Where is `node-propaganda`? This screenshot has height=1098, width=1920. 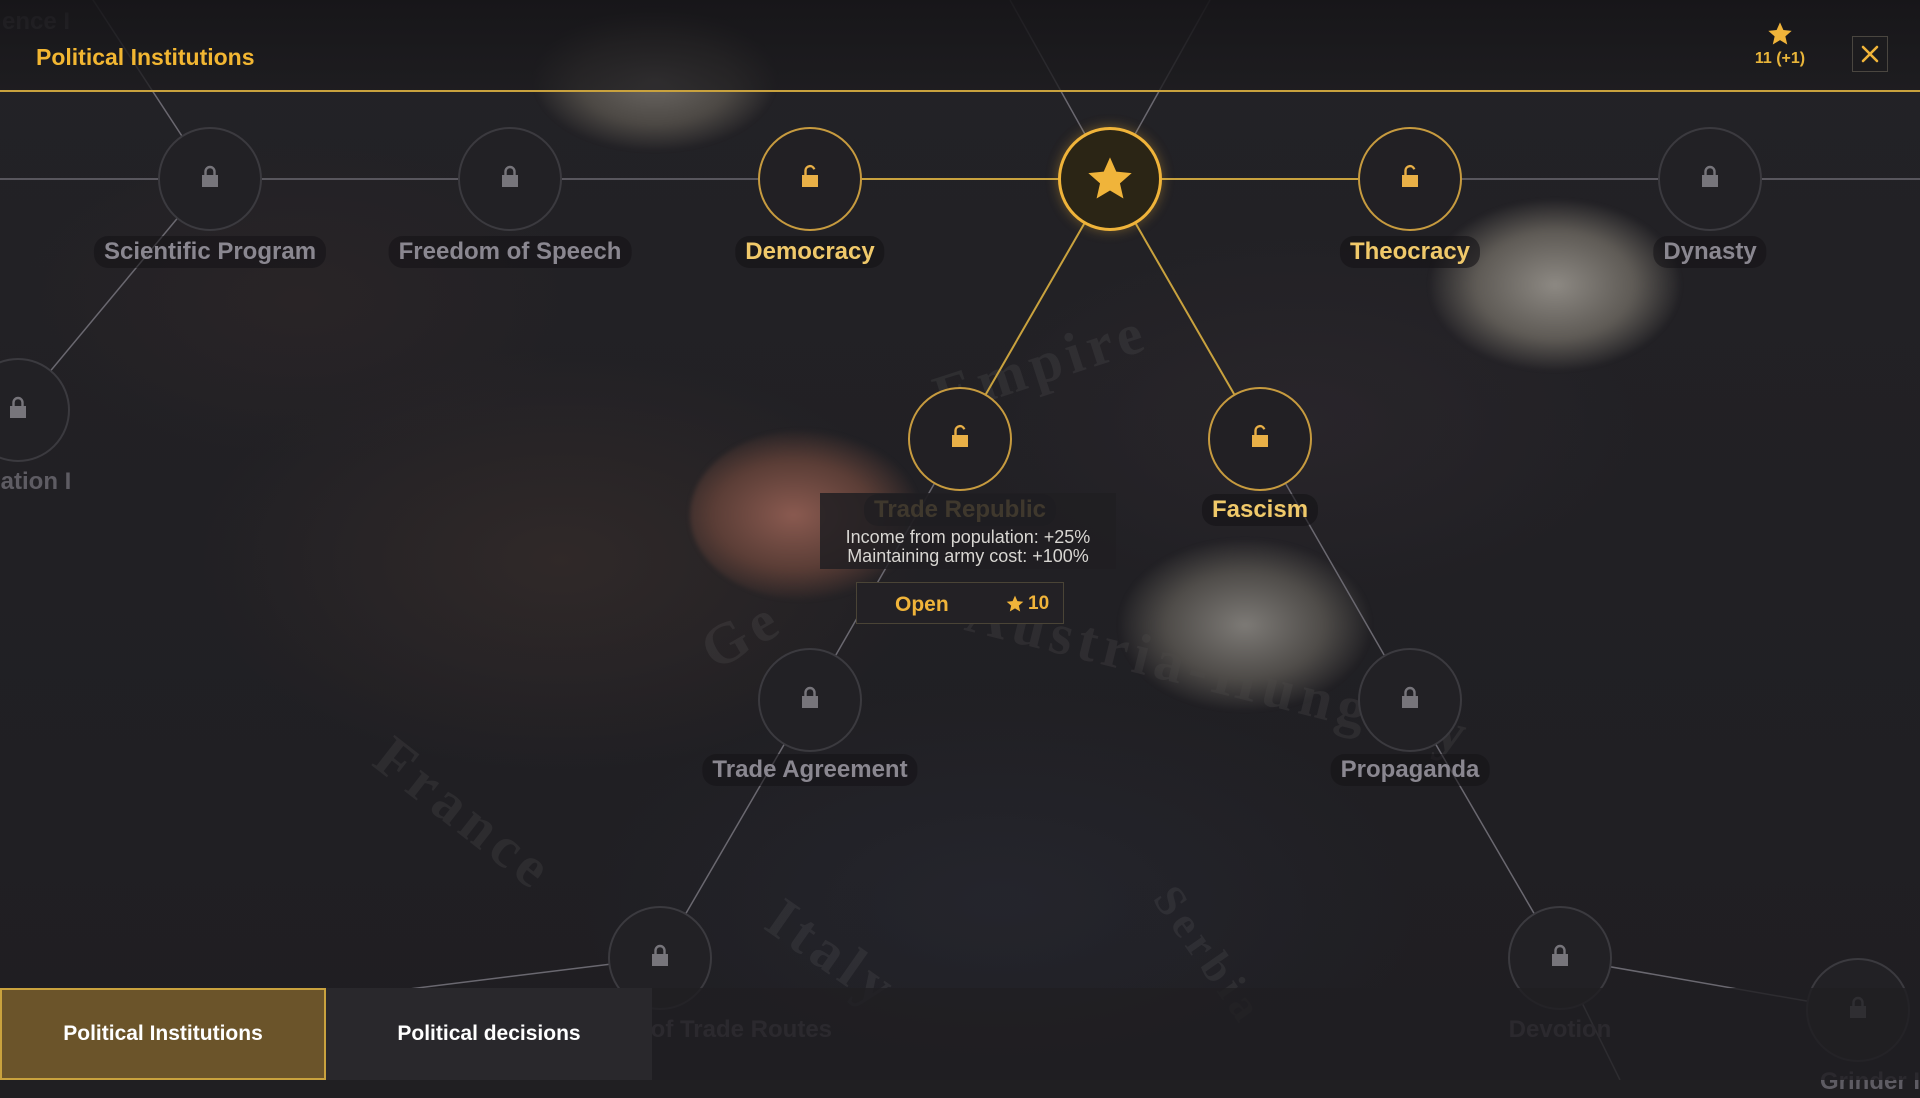
node-propaganda is located at coordinates (1410, 700).